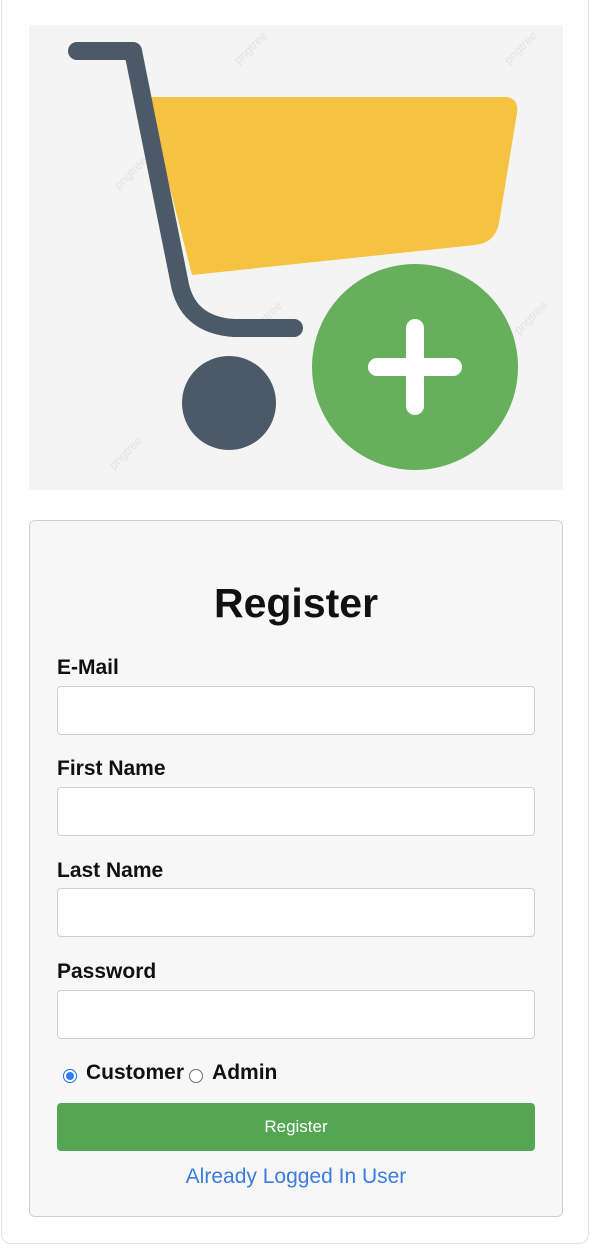 The image size is (598, 1248). What do you see at coordinates (88, 667) in the screenshot?
I see `email-label: E-Mail` at bounding box center [88, 667].